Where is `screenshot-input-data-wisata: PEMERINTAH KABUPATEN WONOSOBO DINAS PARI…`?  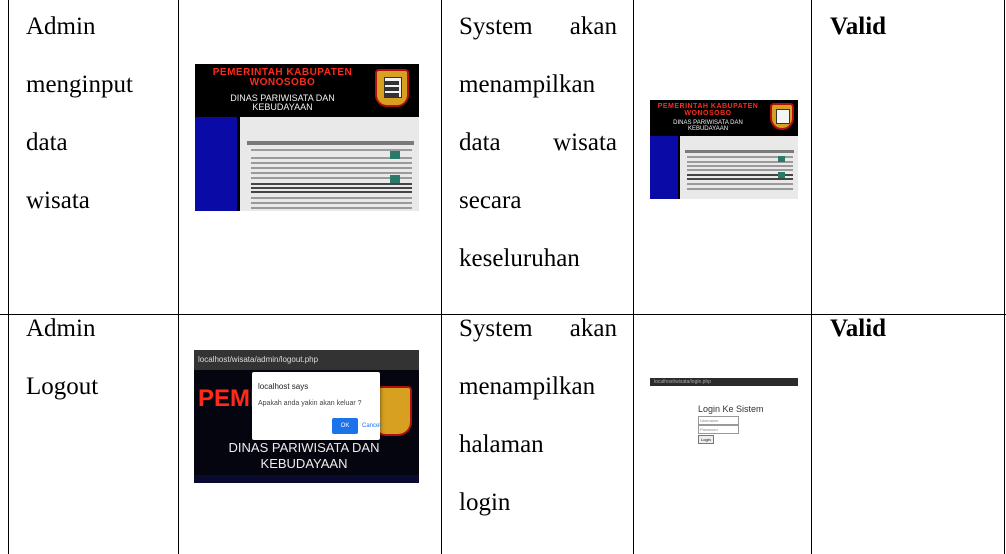 screenshot-input-data-wisata: PEMERINTAH KABUPATEN WONOSOBO DINAS PARI… is located at coordinates (307, 137).